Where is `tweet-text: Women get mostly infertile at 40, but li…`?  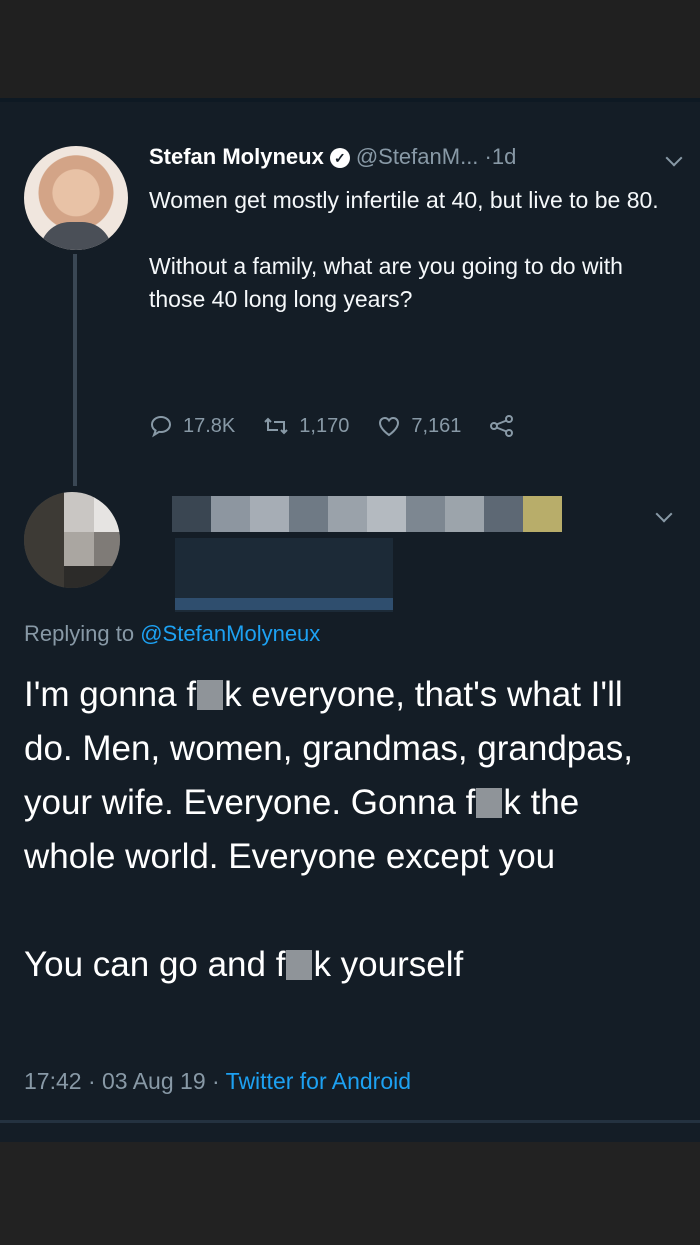 tweet-text: Women get mostly infertile at 40, but li… is located at coordinates (416, 250).